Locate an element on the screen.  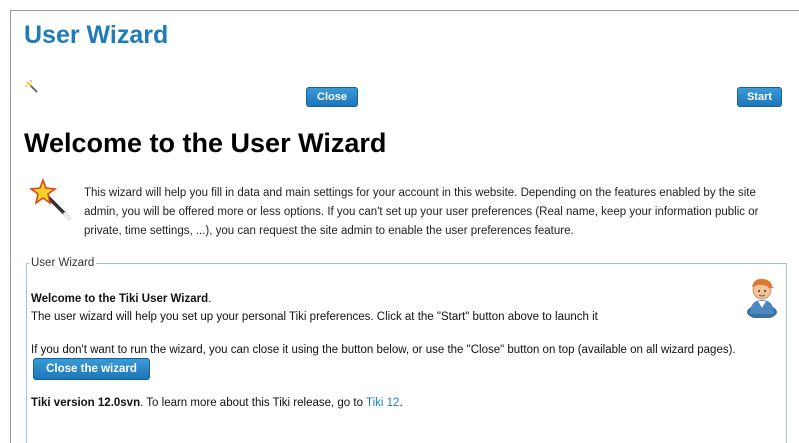
welcome-line: Welcome to the Tiki User Wizard. is located at coordinates (121, 299).